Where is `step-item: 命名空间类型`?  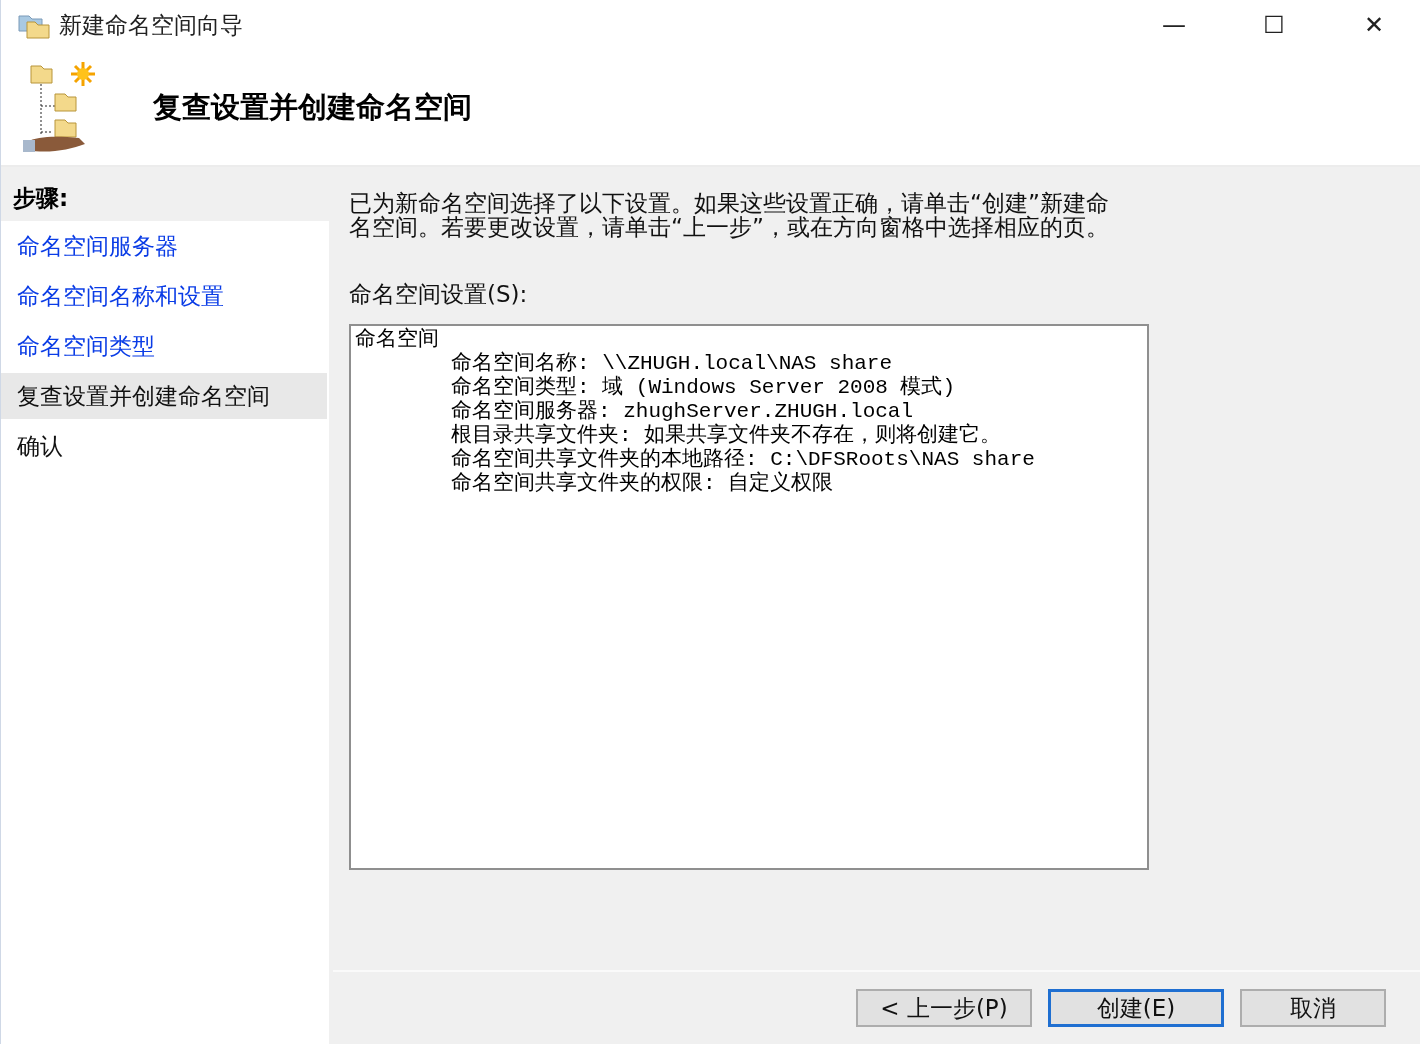 step-item: 命名空间类型 is located at coordinates (164, 346).